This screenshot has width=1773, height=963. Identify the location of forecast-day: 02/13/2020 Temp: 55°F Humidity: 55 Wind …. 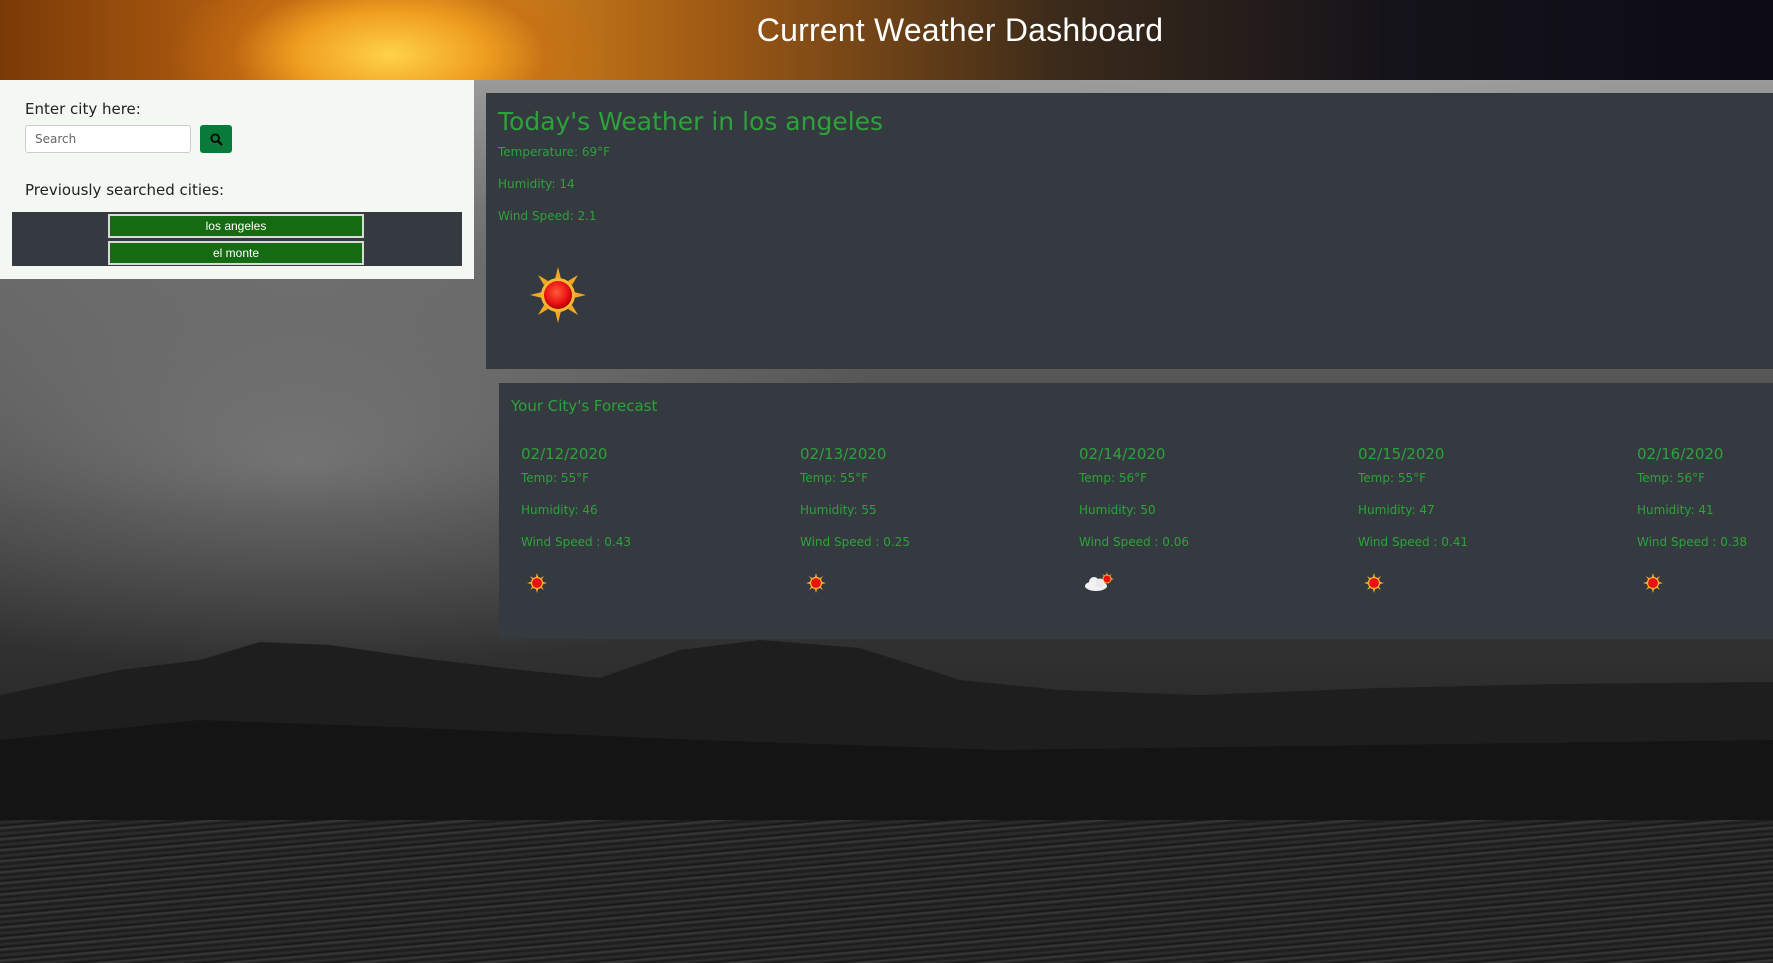
(898, 535).